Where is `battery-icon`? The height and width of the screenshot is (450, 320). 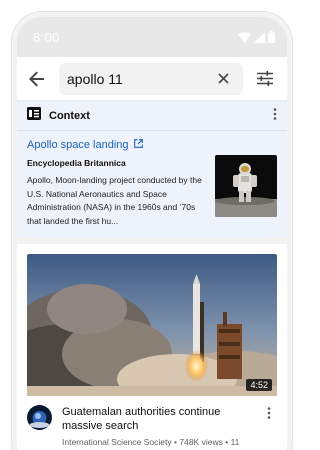
battery-icon is located at coordinates (271, 37).